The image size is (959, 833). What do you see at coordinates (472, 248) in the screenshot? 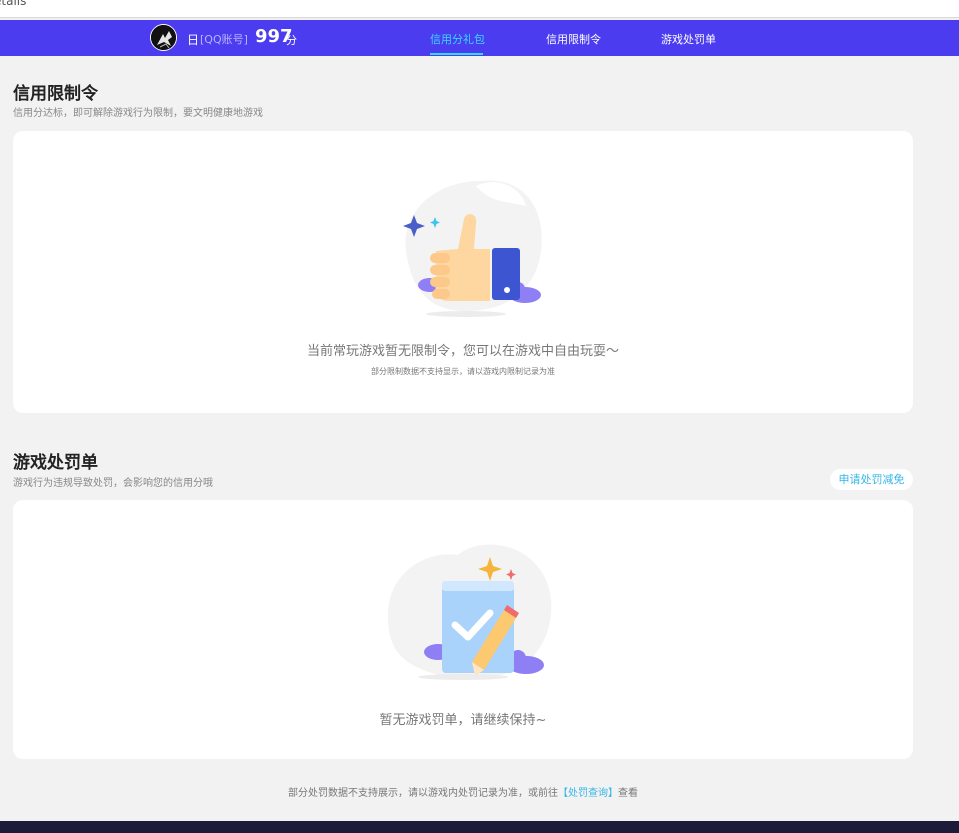
I see `thumbs-up-illustration-icon` at bounding box center [472, 248].